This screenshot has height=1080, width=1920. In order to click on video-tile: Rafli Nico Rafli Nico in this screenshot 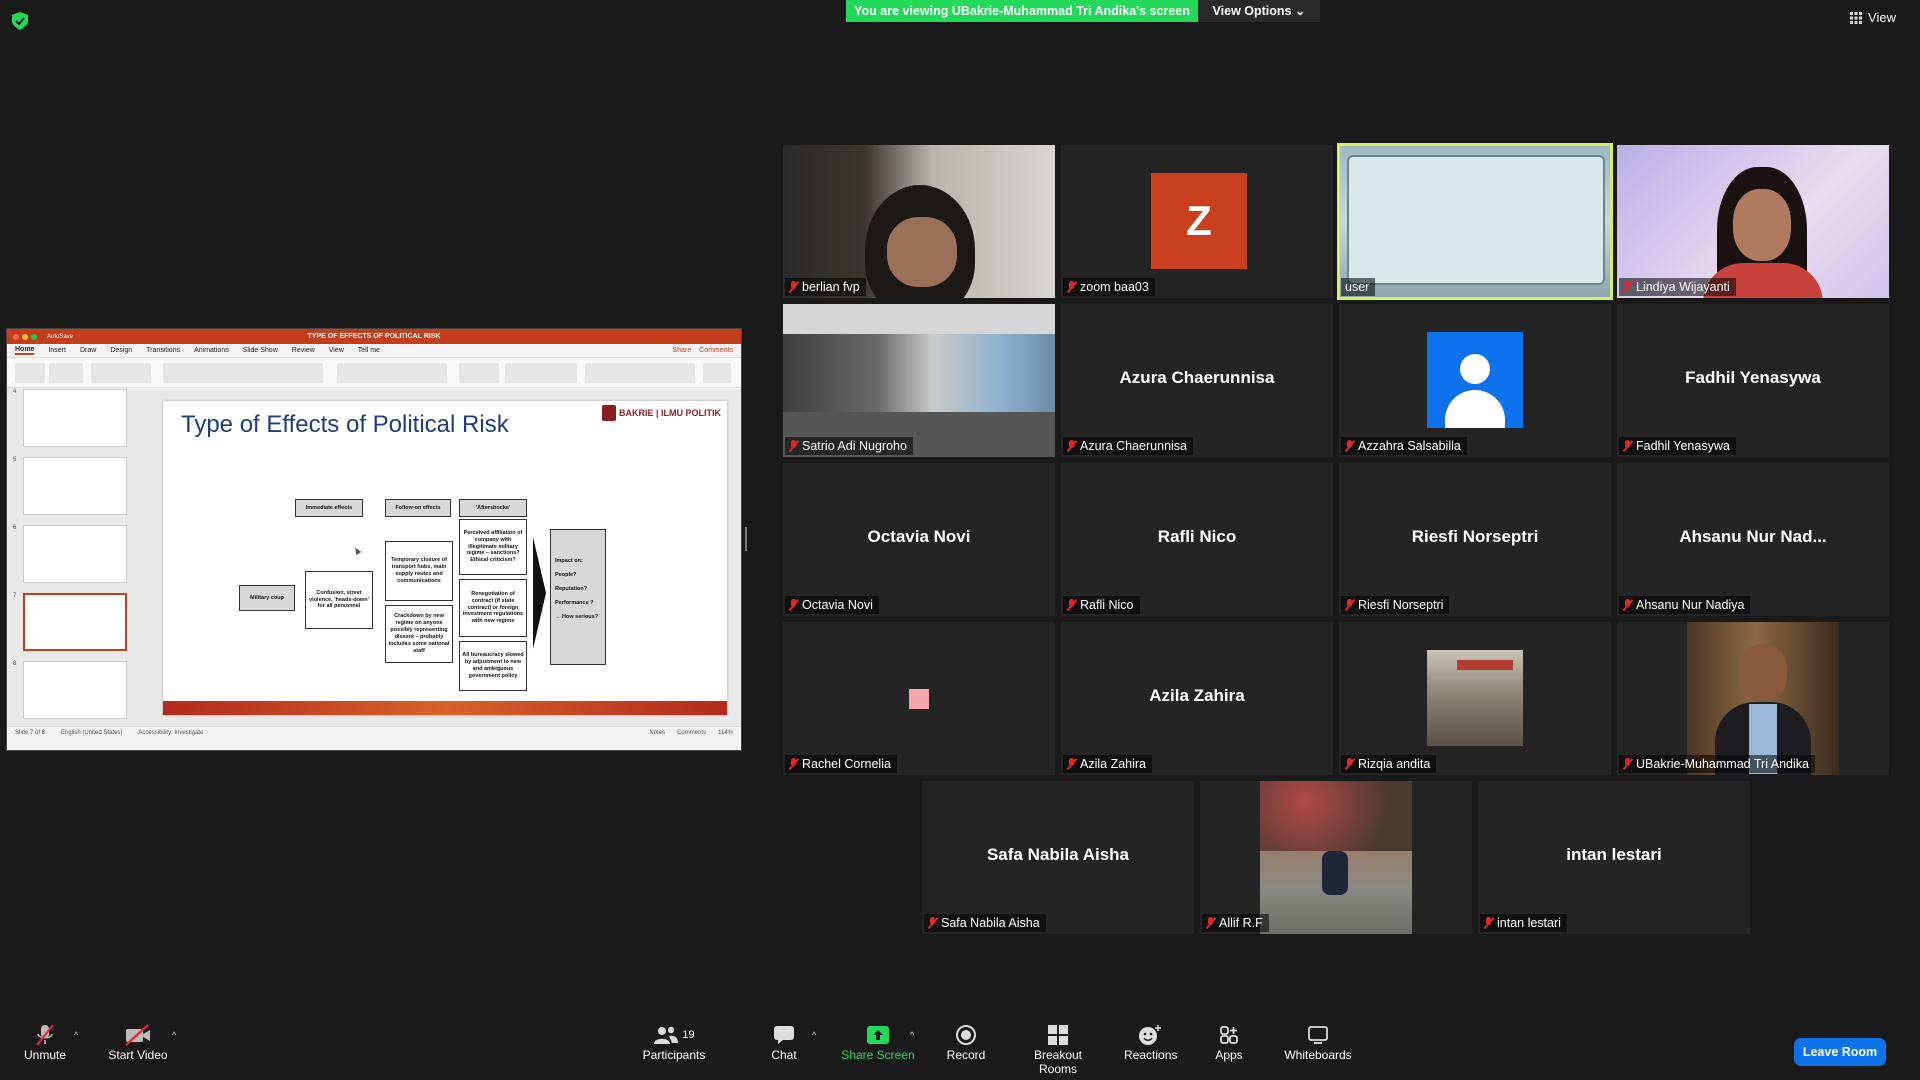, I will do `click(1197, 539)`.